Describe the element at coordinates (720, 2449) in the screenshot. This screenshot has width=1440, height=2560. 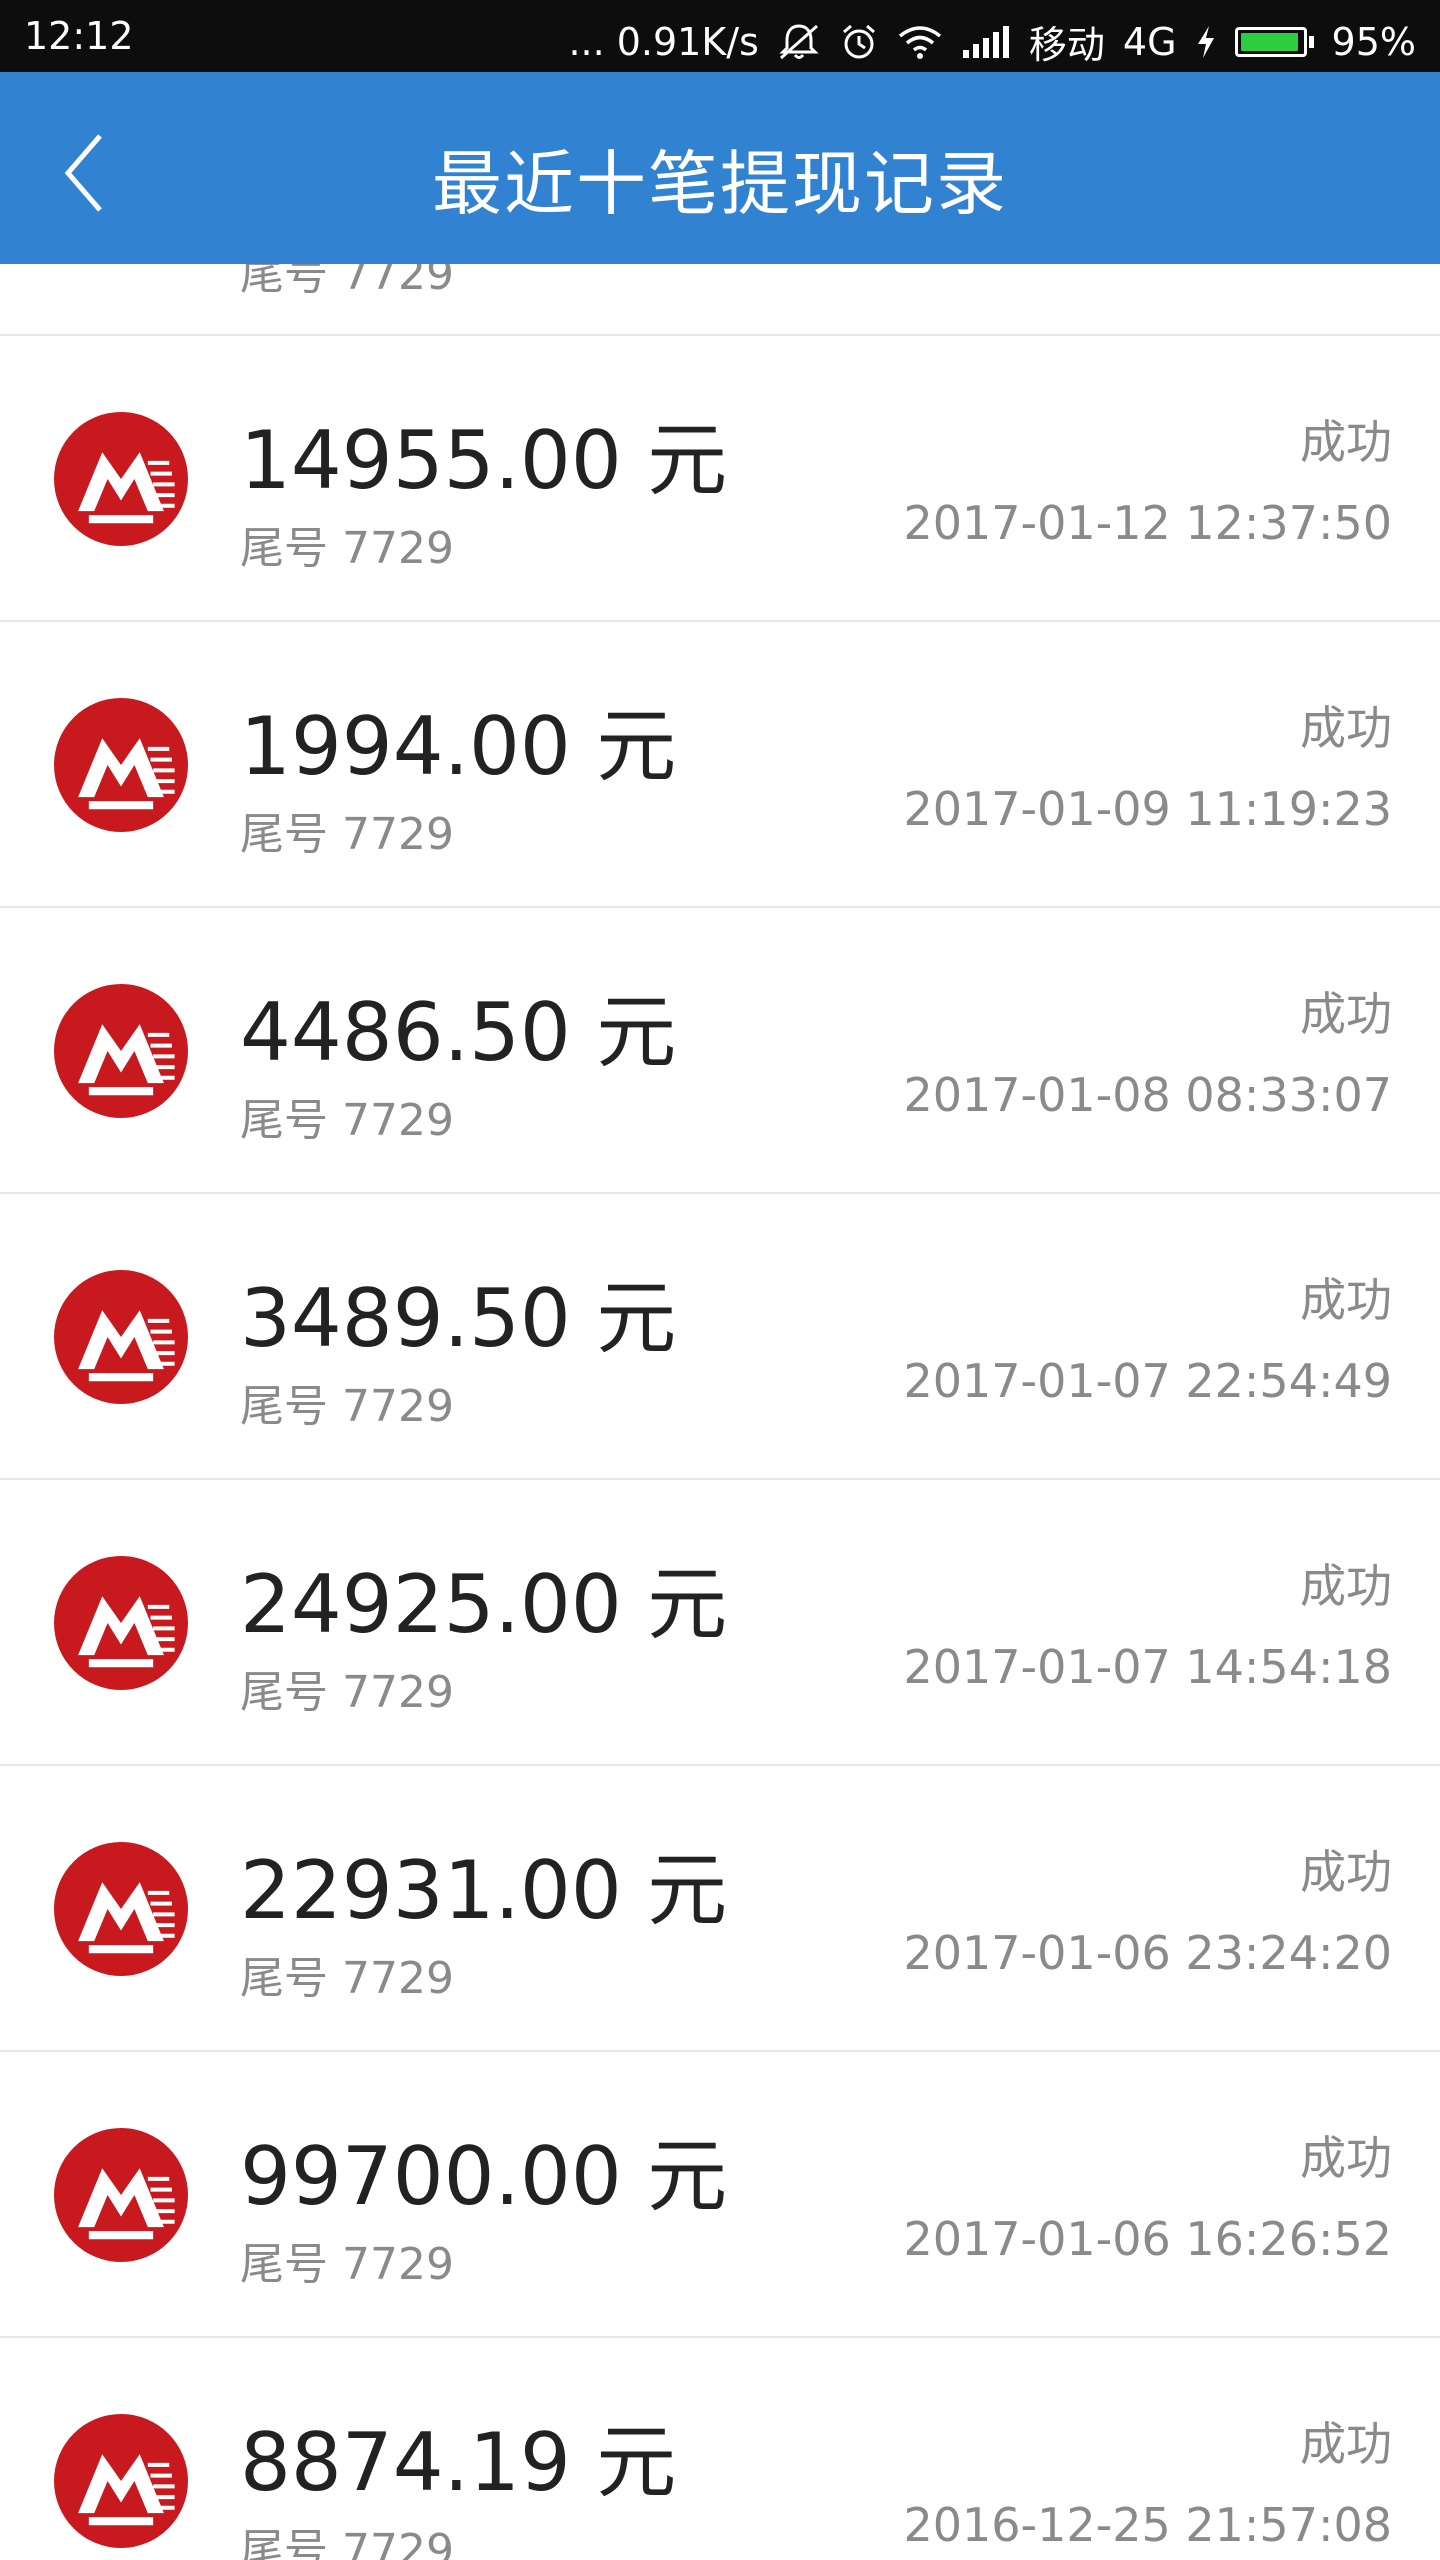
I see `withdrawal-record: 8874.19 元 尾号 7729 成功 2016-12-25 21:57:08` at that location.